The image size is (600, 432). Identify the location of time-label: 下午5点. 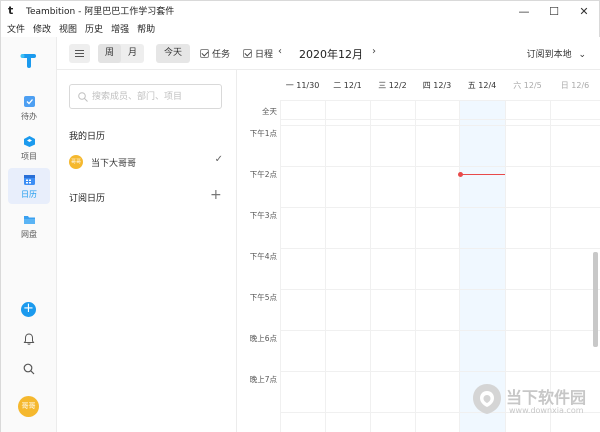
(263, 297).